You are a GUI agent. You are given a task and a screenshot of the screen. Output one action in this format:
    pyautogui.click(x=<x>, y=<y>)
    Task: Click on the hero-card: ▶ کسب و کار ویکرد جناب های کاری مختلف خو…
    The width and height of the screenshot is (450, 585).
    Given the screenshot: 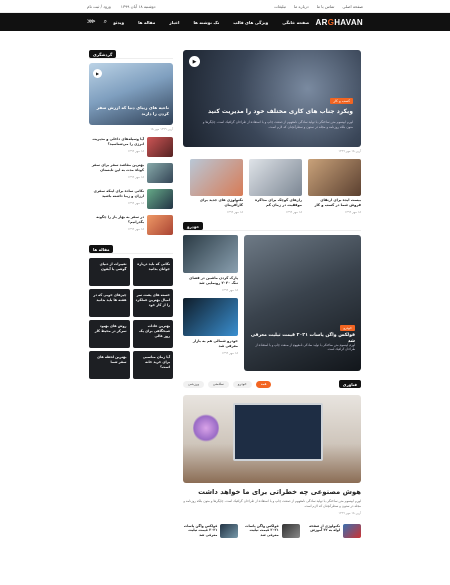 What is the action you would take?
    pyautogui.click(x=272, y=98)
    